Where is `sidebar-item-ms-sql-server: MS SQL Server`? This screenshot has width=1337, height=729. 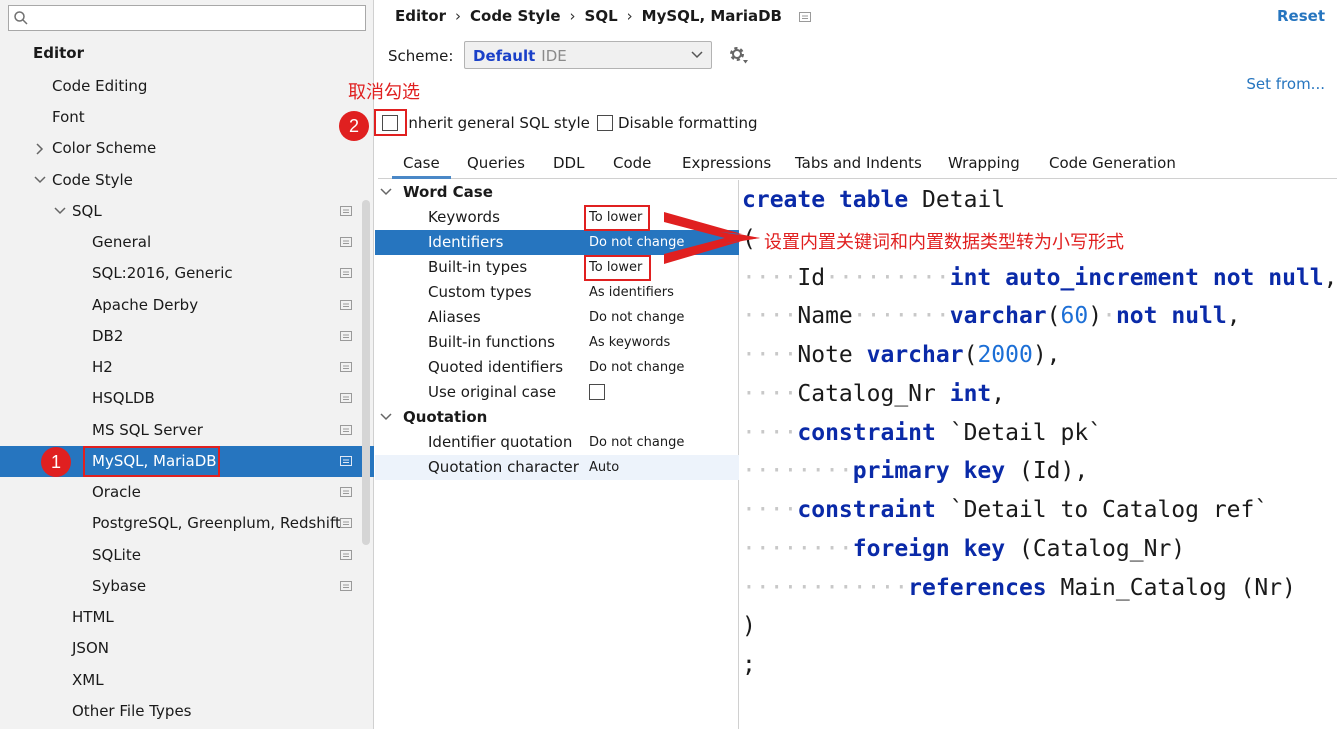
sidebar-item-ms-sql-server: MS SQL Server is located at coordinates (187, 430).